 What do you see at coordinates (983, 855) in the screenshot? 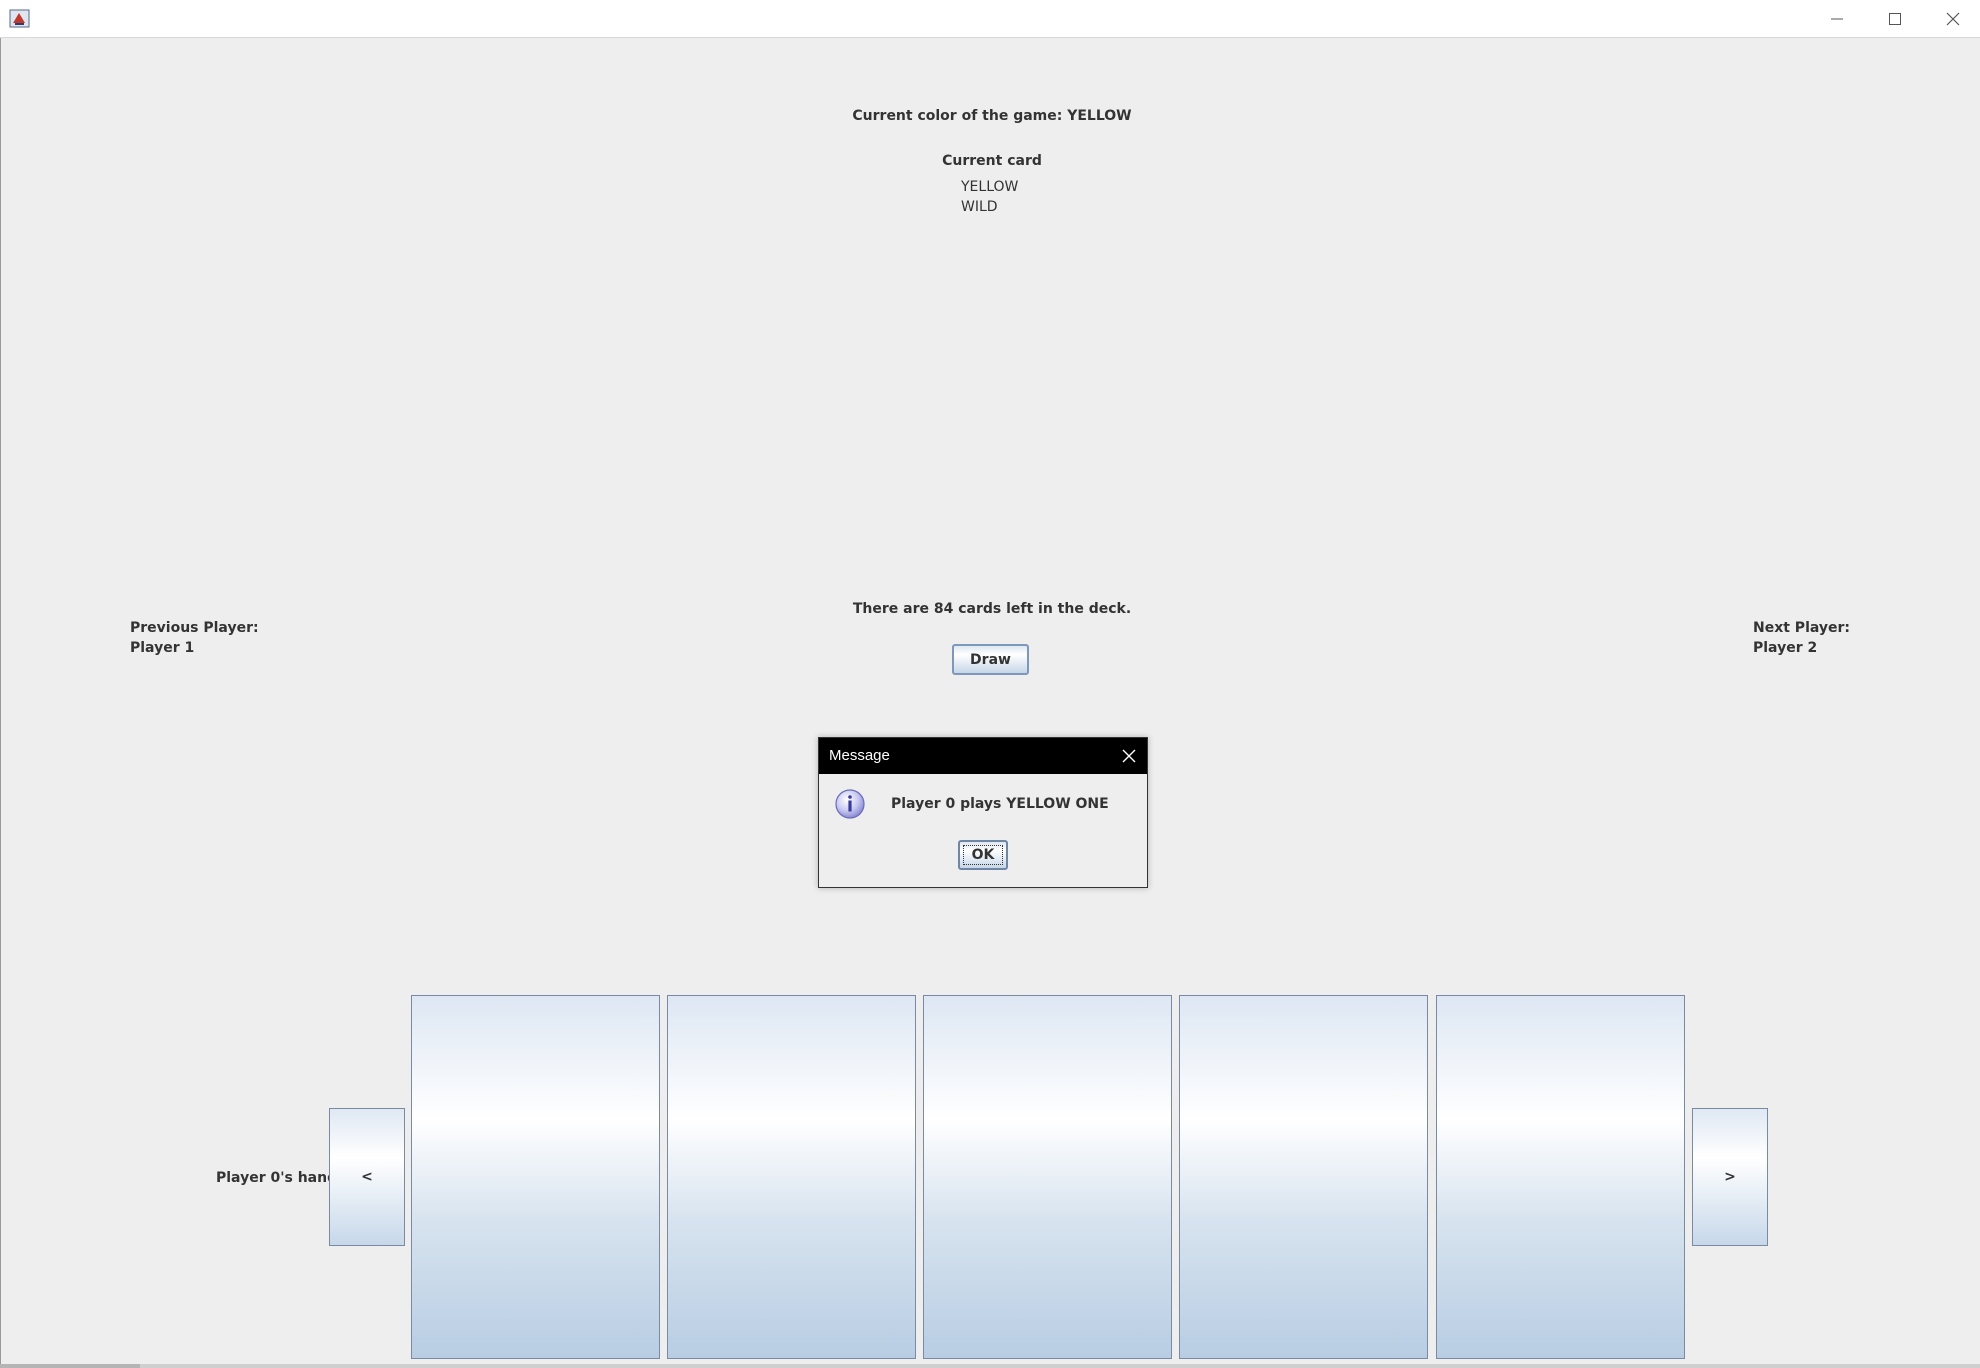
I see `ok-button: OK` at bounding box center [983, 855].